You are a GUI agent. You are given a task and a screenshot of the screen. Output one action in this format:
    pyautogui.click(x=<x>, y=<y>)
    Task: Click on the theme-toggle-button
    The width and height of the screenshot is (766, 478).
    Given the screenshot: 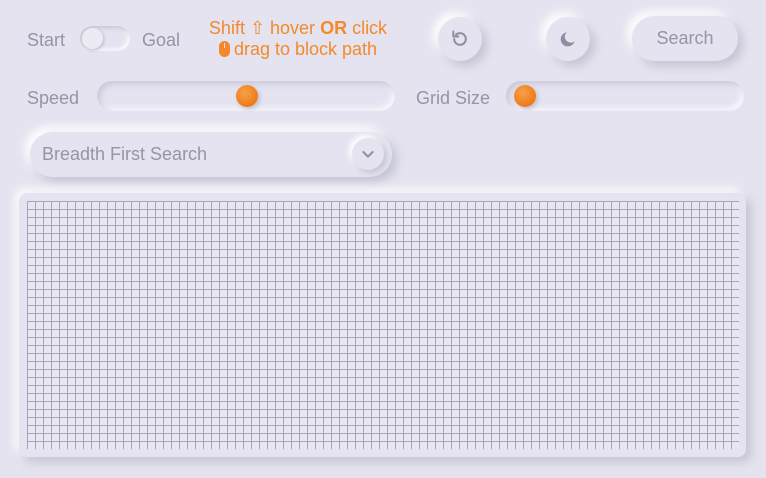 What is the action you would take?
    pyautogui.click(x=568, y=39)
    